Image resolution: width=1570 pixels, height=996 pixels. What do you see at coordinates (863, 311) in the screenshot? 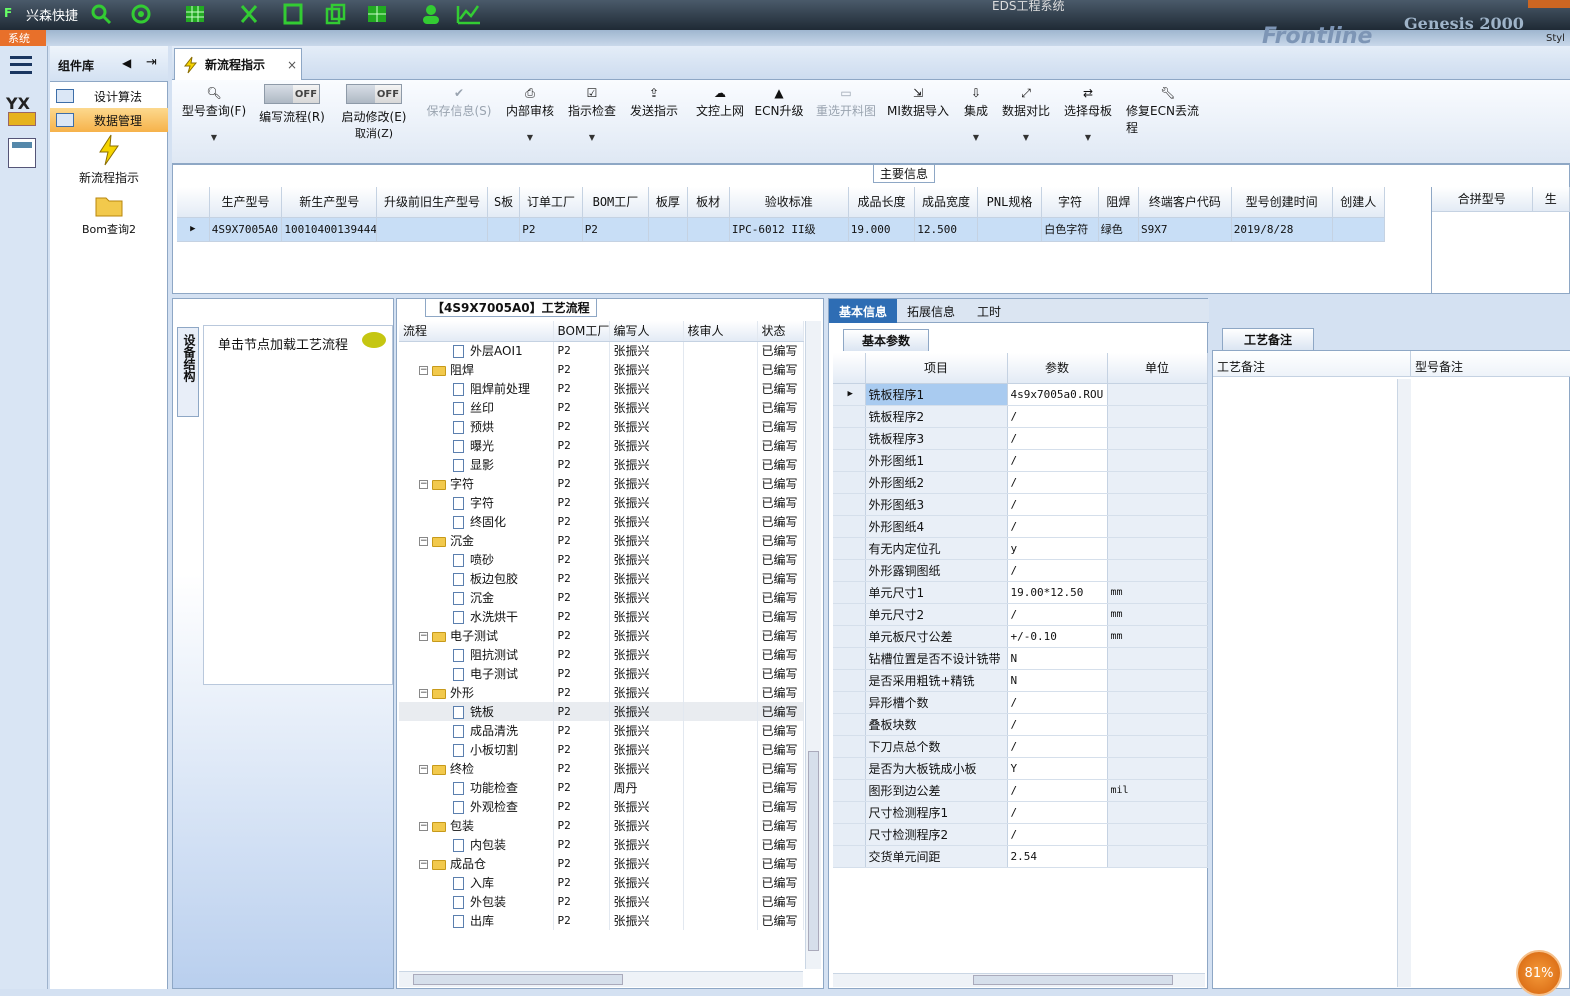
I see `tab-basic-info: 基本信息` at bounding box center [863, 311].